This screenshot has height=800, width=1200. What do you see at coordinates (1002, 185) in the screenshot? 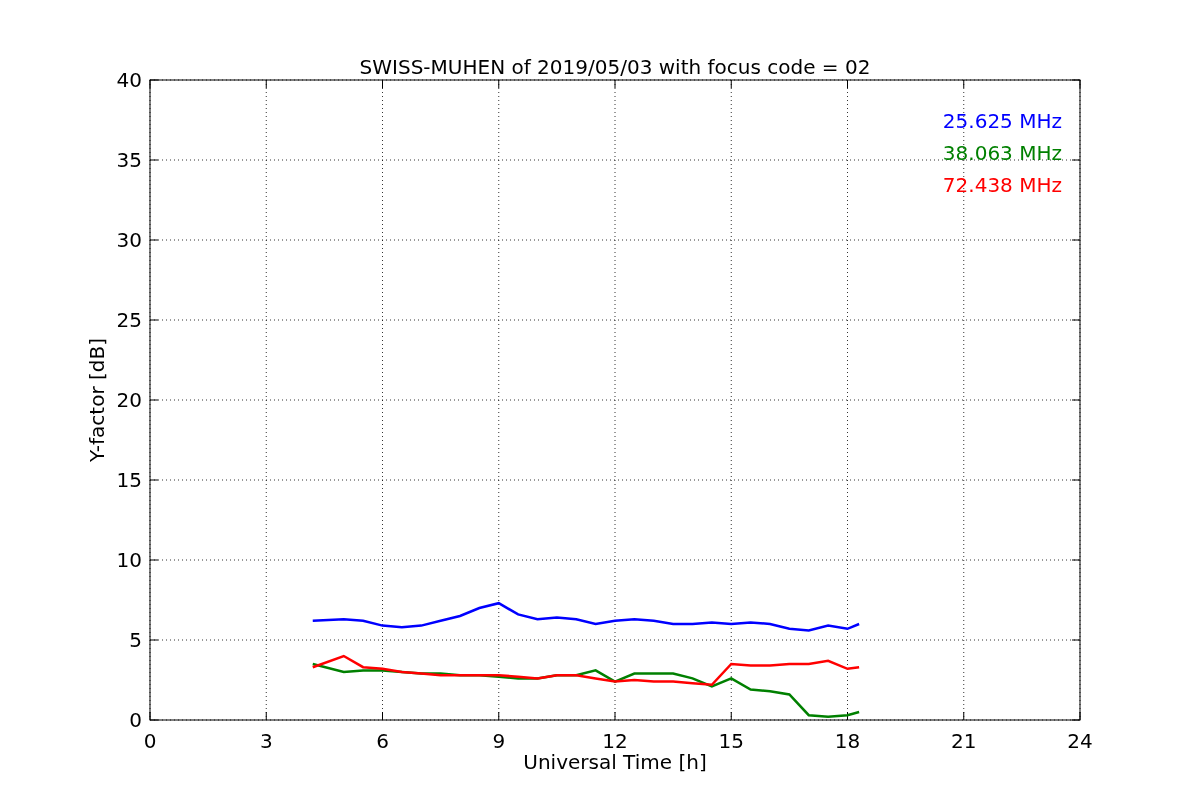
I see `legend-label: 72.438 MHz` at bounding box center [1002, 185].